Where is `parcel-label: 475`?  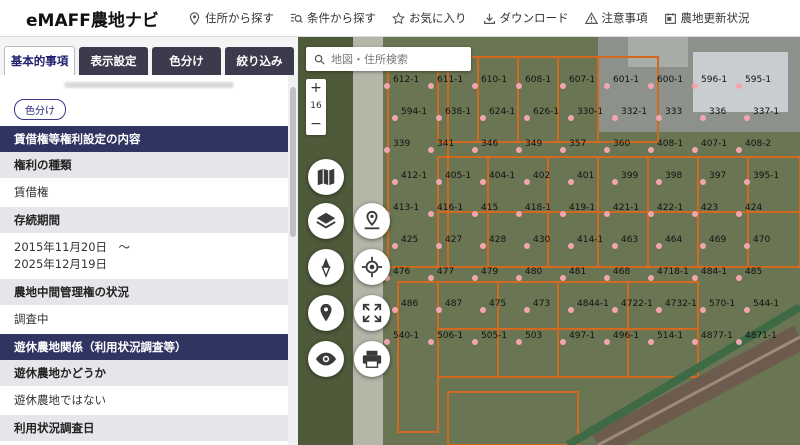 parcel-label: 475 is located at coordinates (497, 304).